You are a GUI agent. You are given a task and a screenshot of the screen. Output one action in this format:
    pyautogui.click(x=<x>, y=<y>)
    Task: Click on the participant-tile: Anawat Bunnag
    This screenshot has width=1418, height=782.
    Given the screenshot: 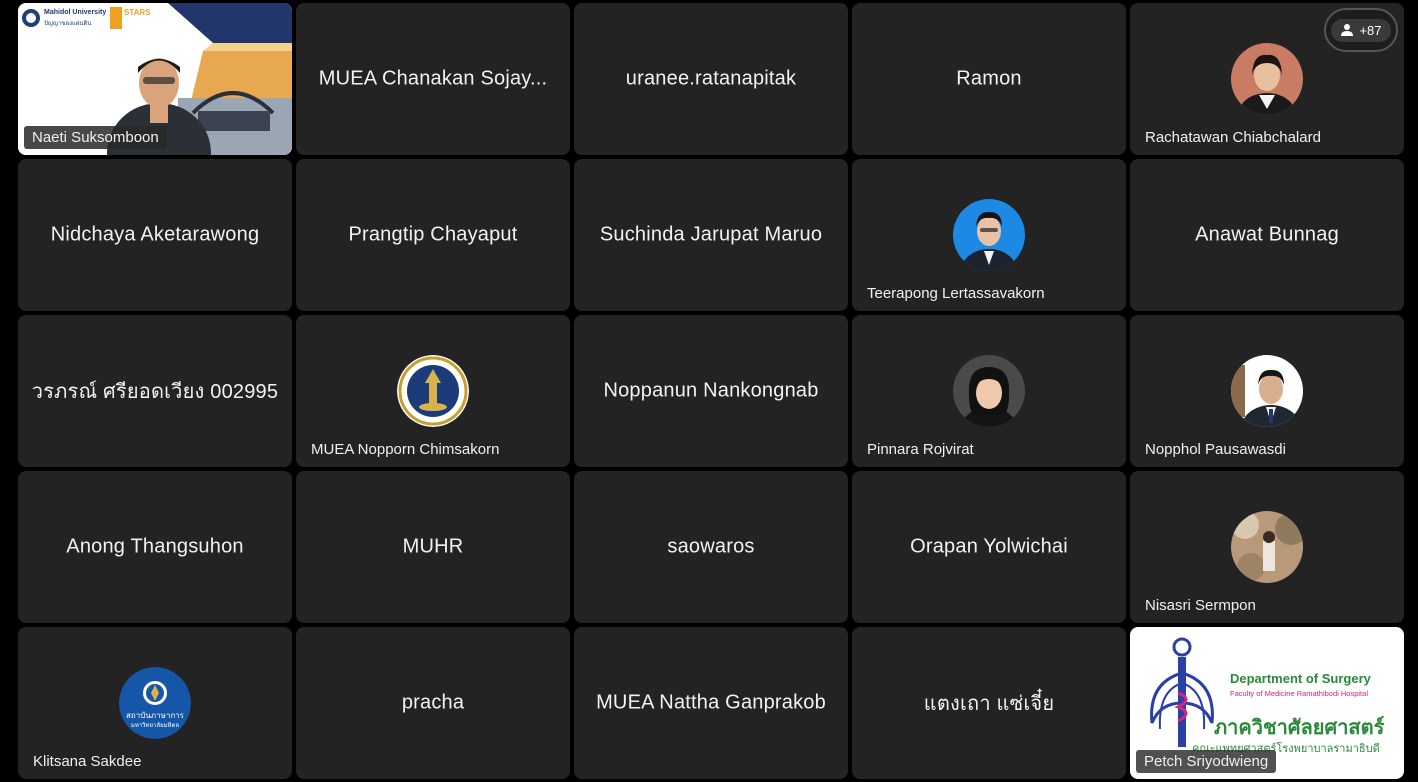 What is the action you would take?
    pyautogui.click(x=1267, y=235)
    